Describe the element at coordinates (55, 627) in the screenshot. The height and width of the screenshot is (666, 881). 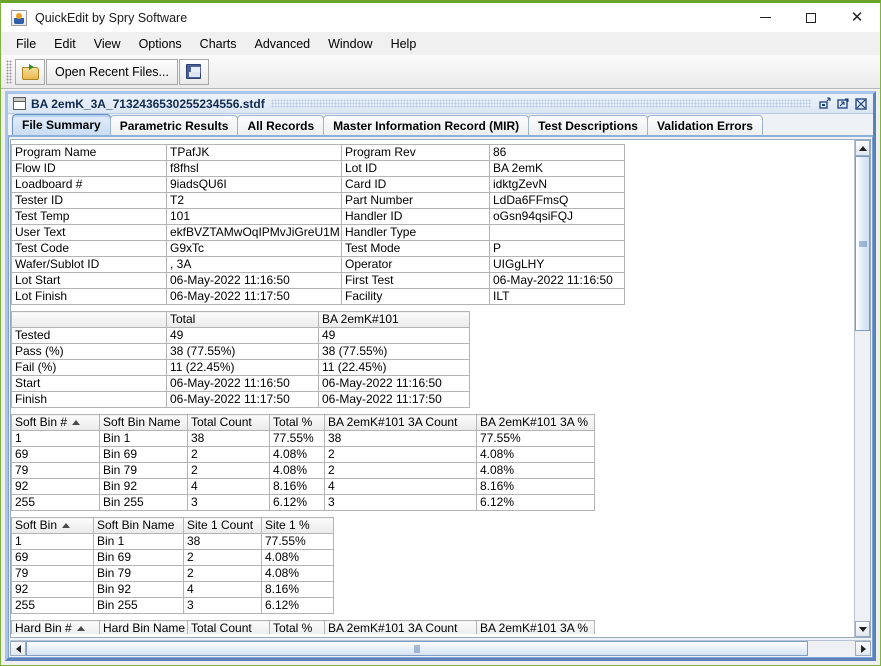
I see `column-header-hard-bin-number: Hard Bin #` at that location.